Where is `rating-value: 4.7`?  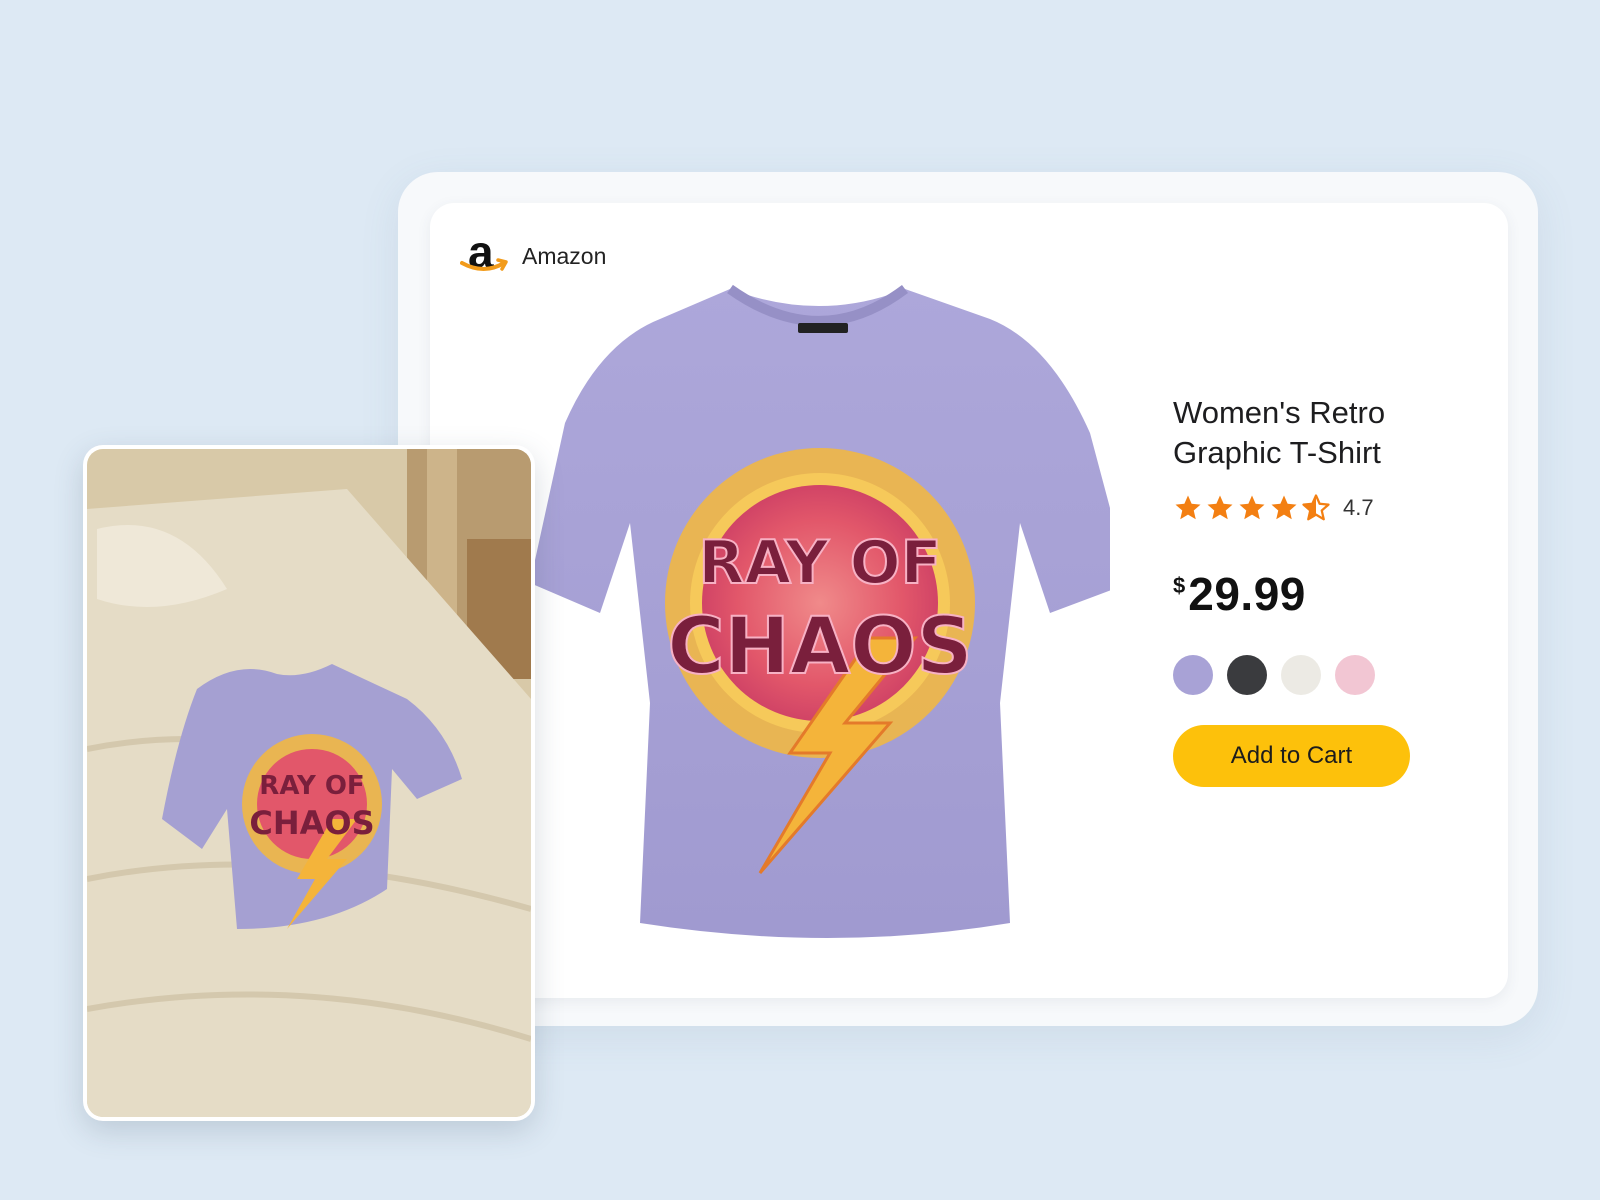
rating-value: 4.7 is located at coordinates (1358, 507).